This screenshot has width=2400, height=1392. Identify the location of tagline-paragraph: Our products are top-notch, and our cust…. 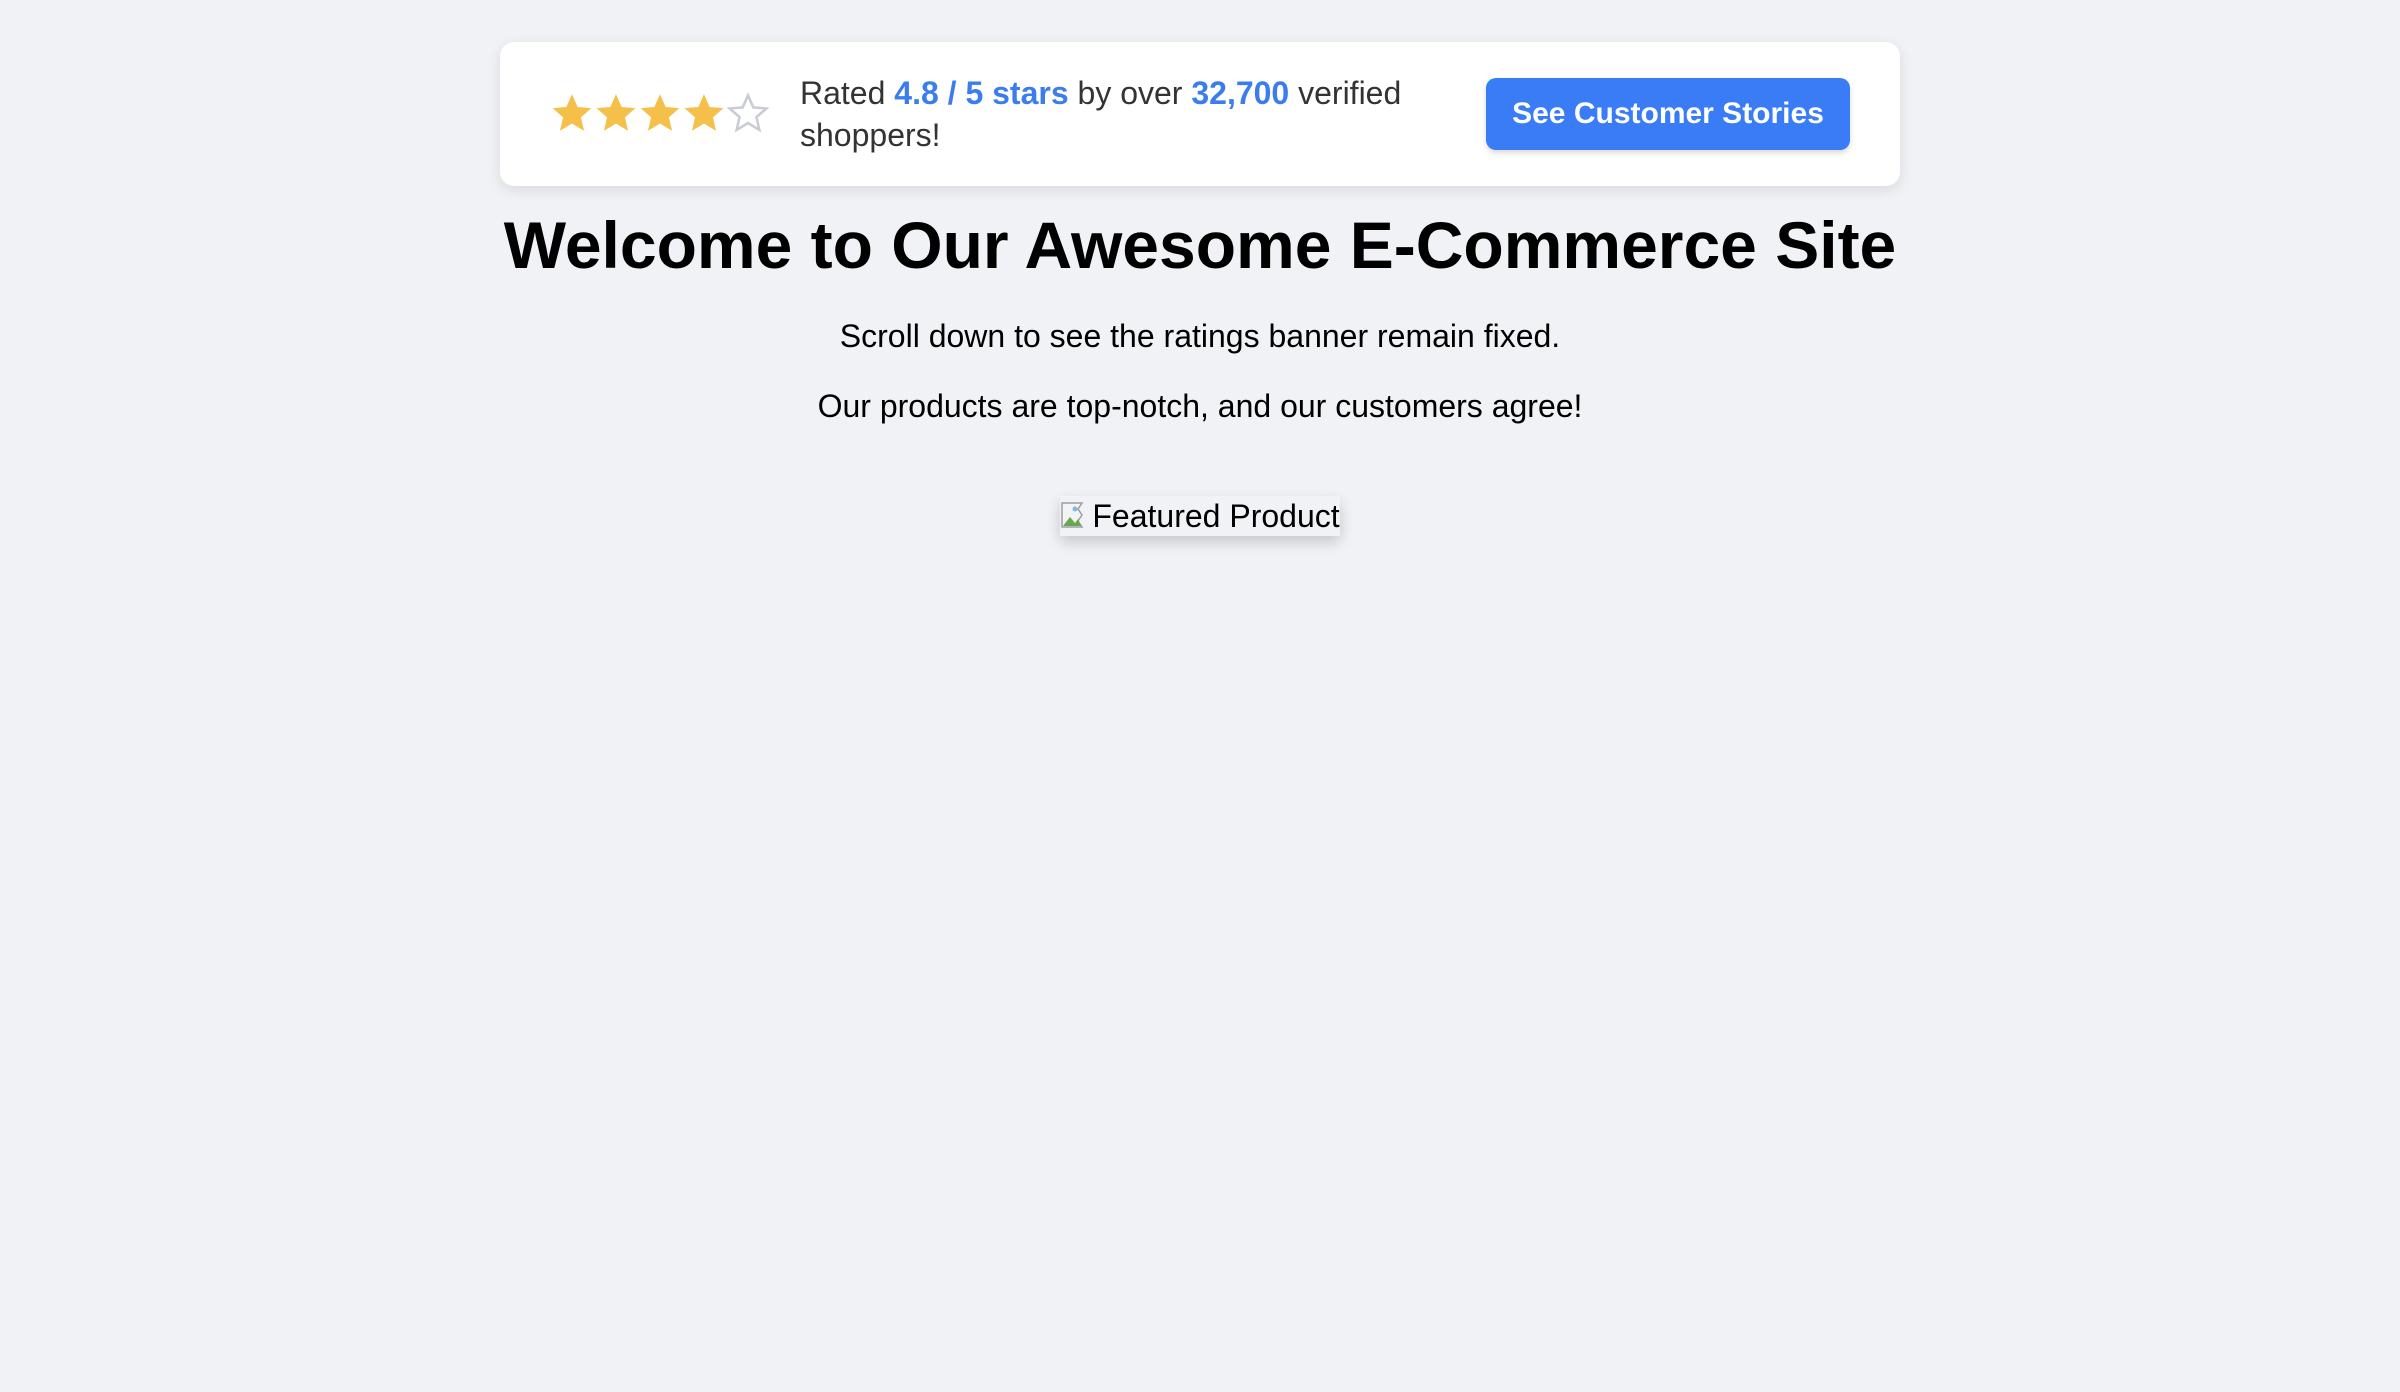
(1200, 406).